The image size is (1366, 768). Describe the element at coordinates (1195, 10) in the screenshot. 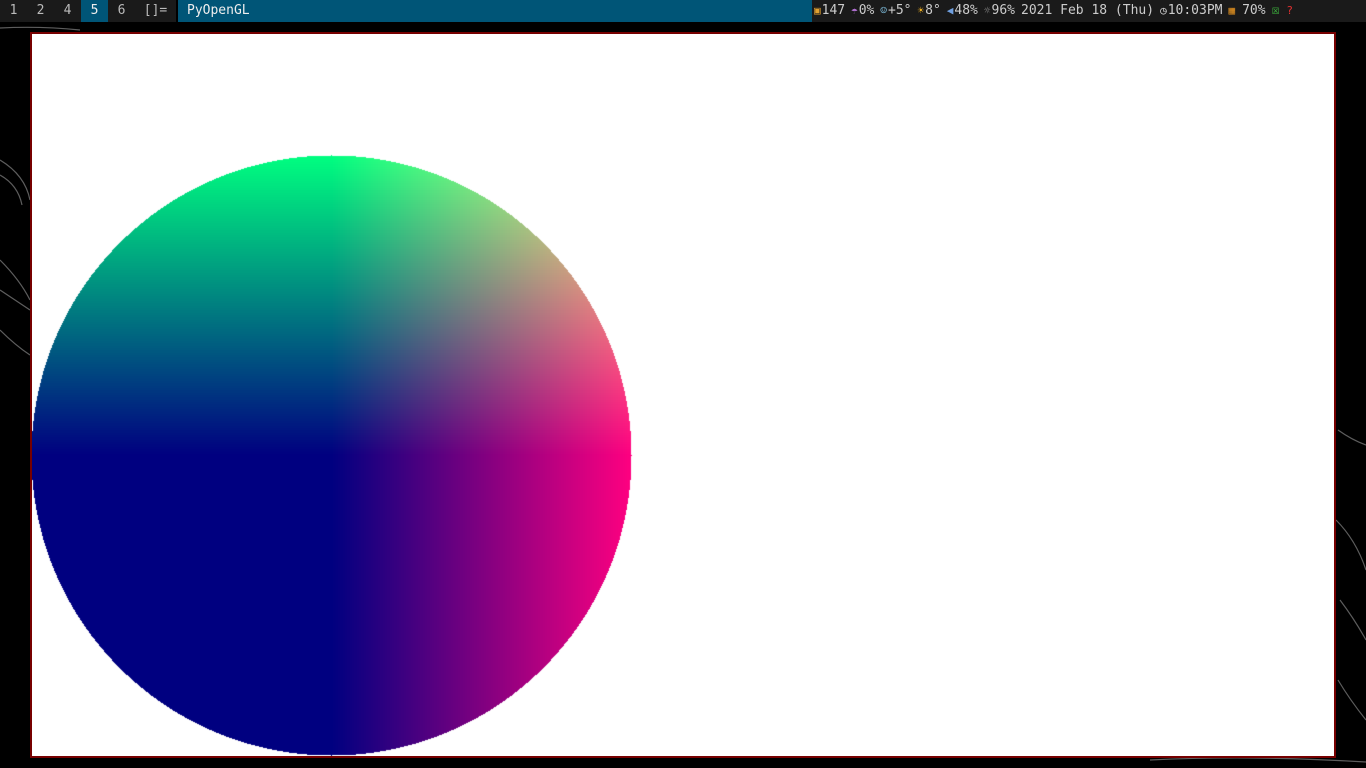

I see `time-value: 10:03PM` at that location.